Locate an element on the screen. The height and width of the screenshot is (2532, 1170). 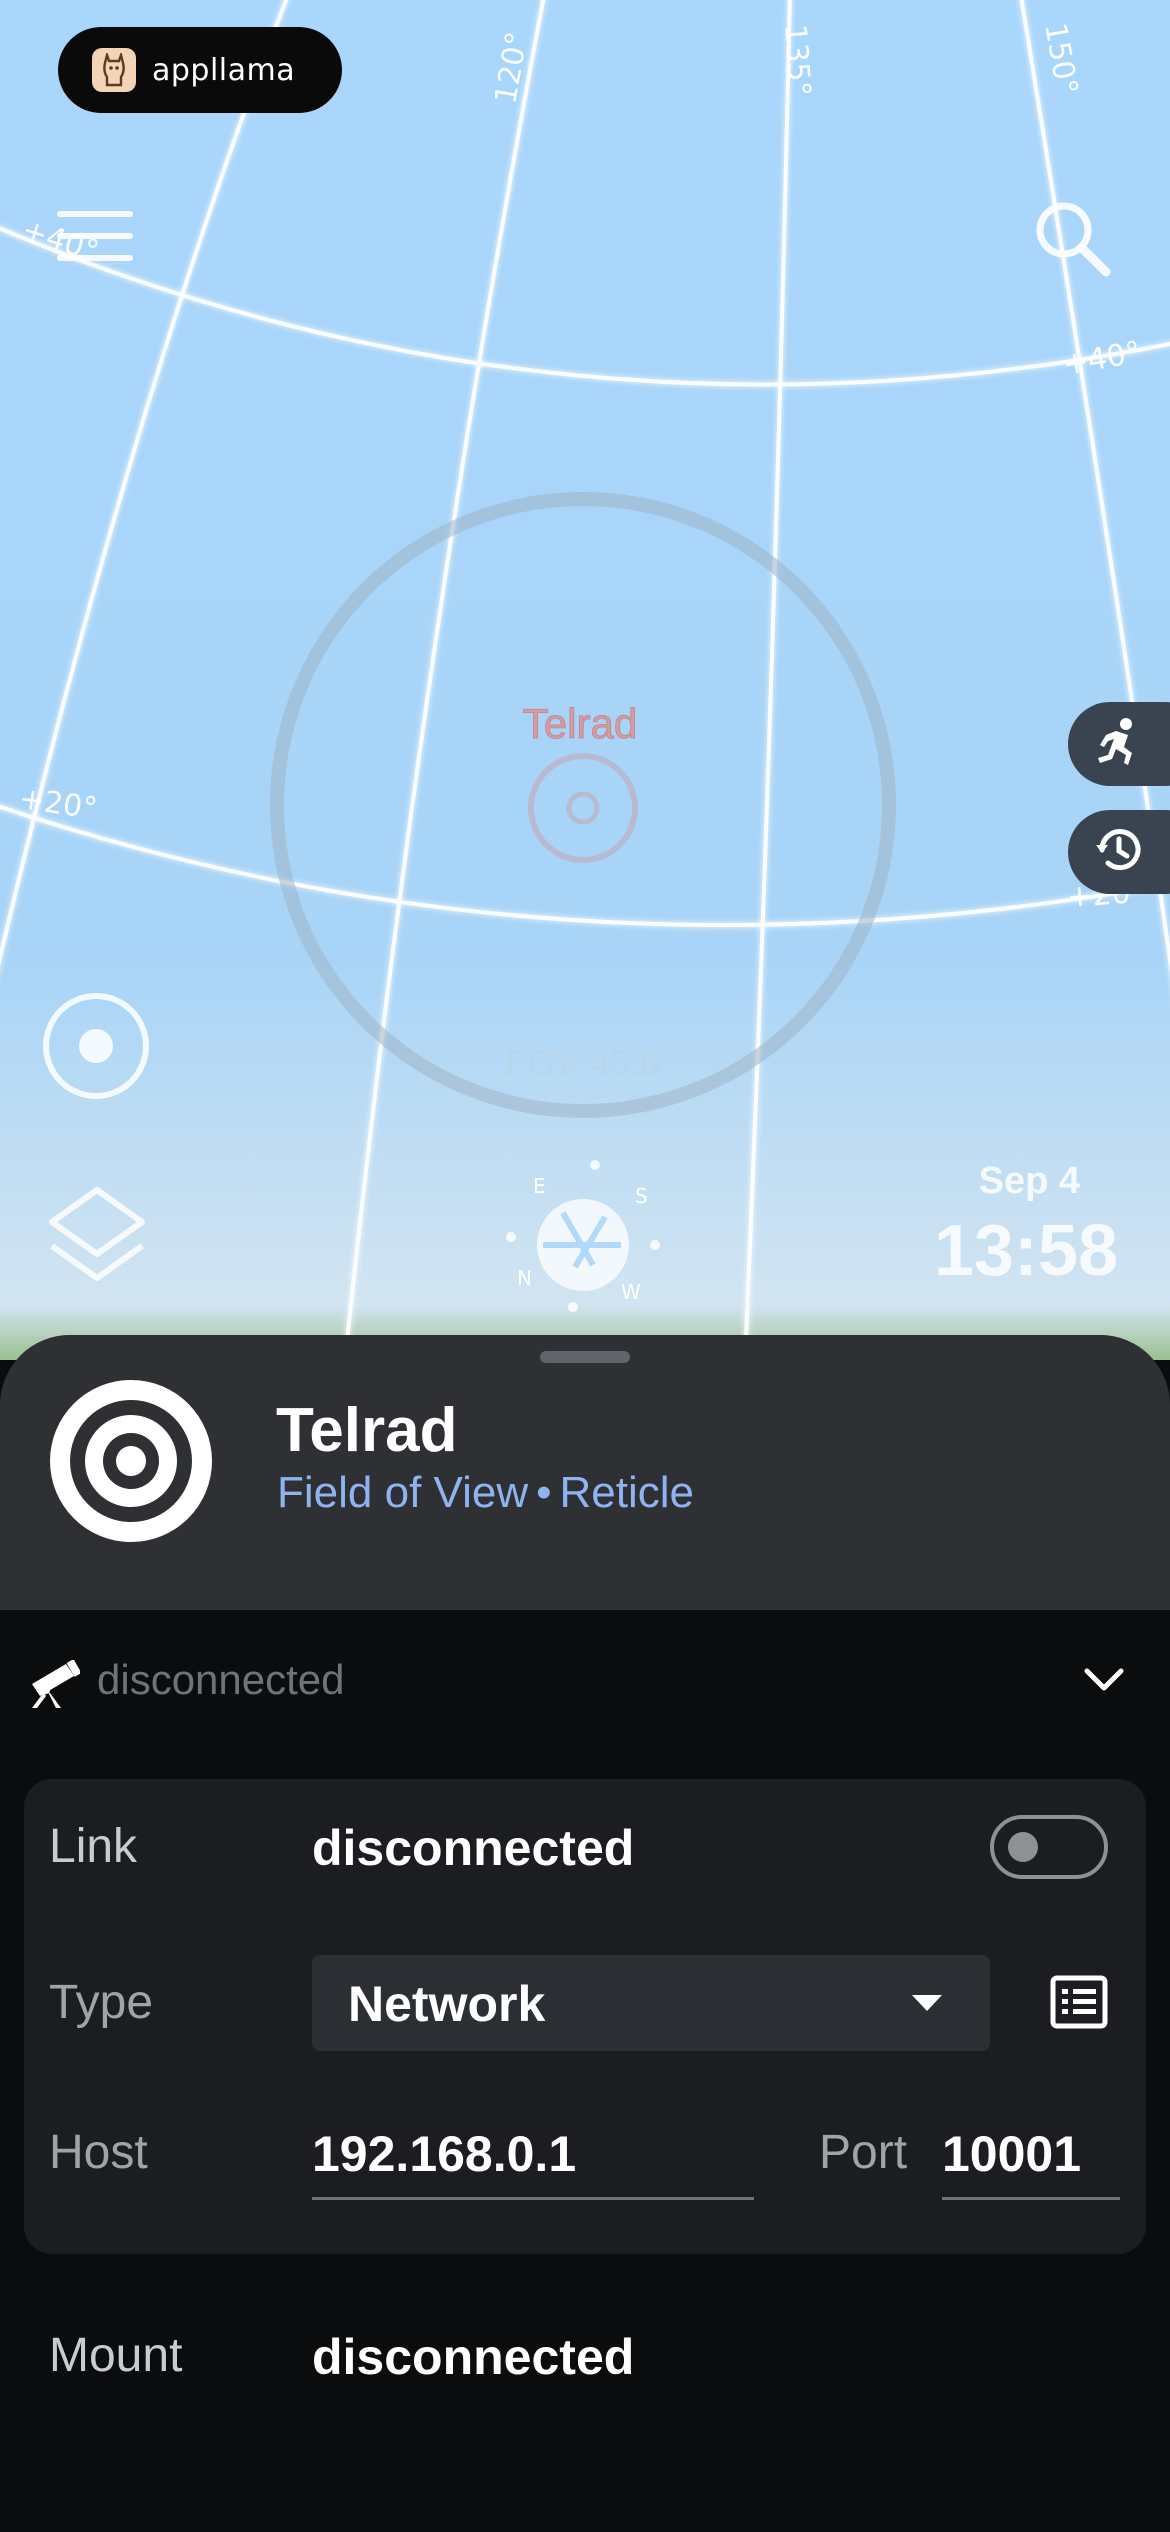
telescope-connection-row: disconnected is located at coordinates (585, 1680).